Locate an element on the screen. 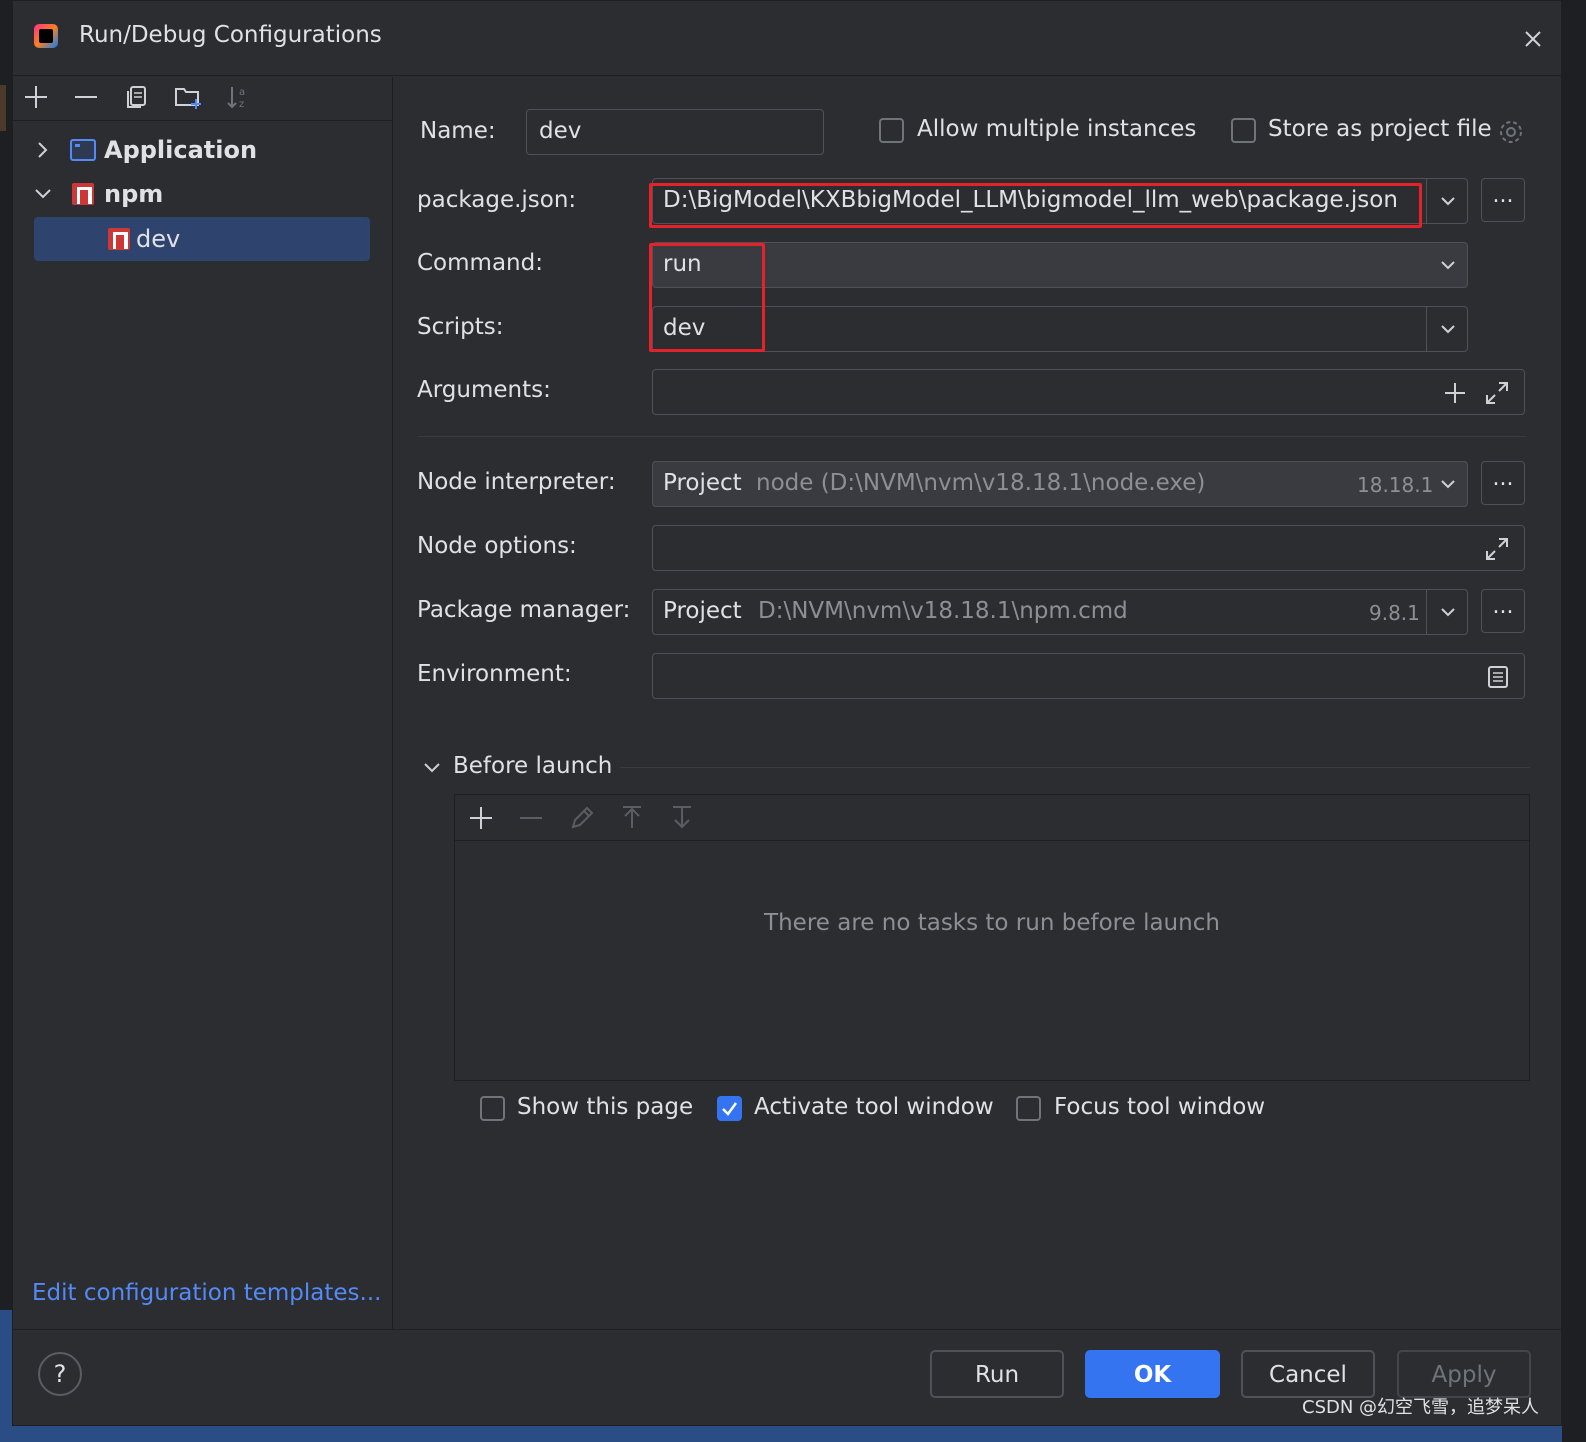 This screenshot has height=1442, width=1586. activate-tool-window-checkbox is located at coordinates (729, 1108).